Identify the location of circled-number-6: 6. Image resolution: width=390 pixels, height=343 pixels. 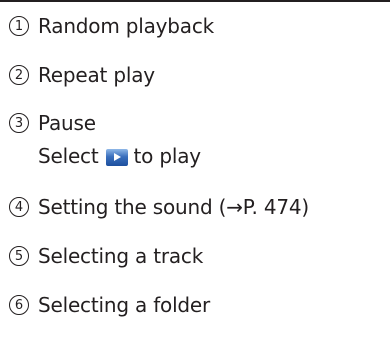
(19, 305).